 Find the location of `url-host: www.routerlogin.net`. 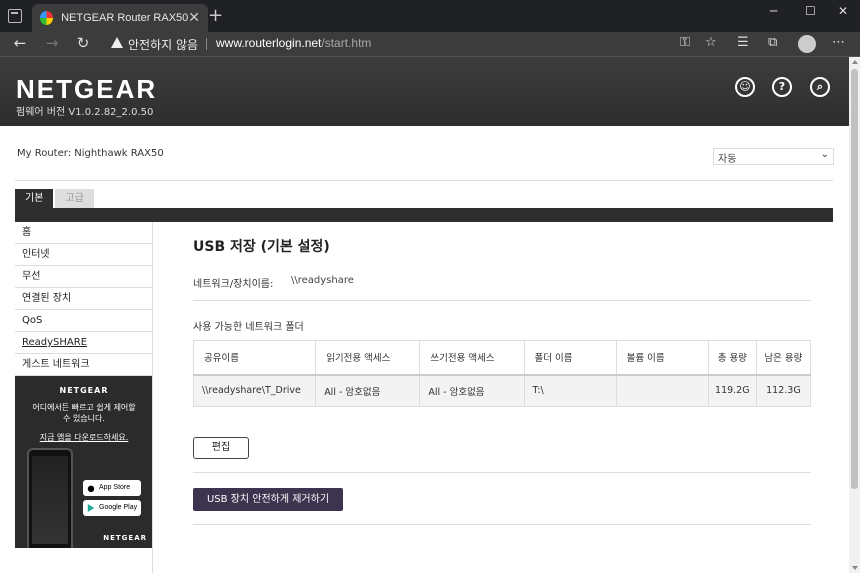

url-host: www.routerlogin.net is located at coordinates (269, 43).